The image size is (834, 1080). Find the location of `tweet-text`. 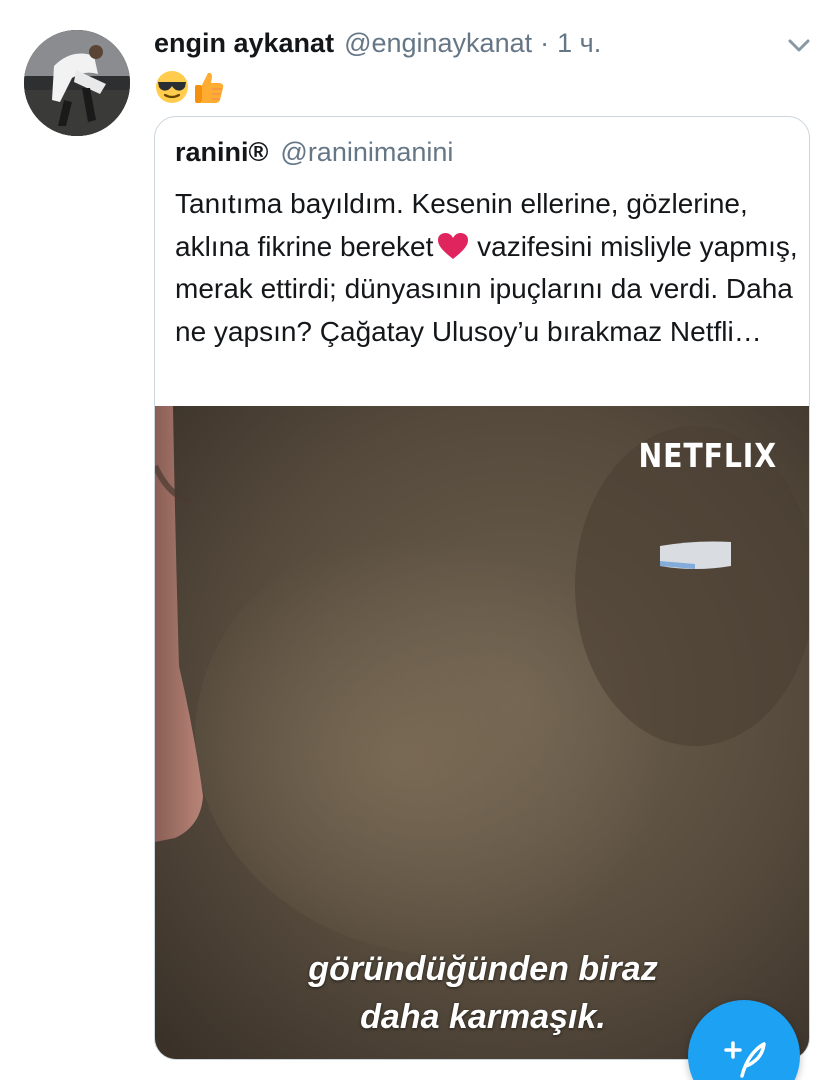

tweet-text is located at coordinates (190, 87).